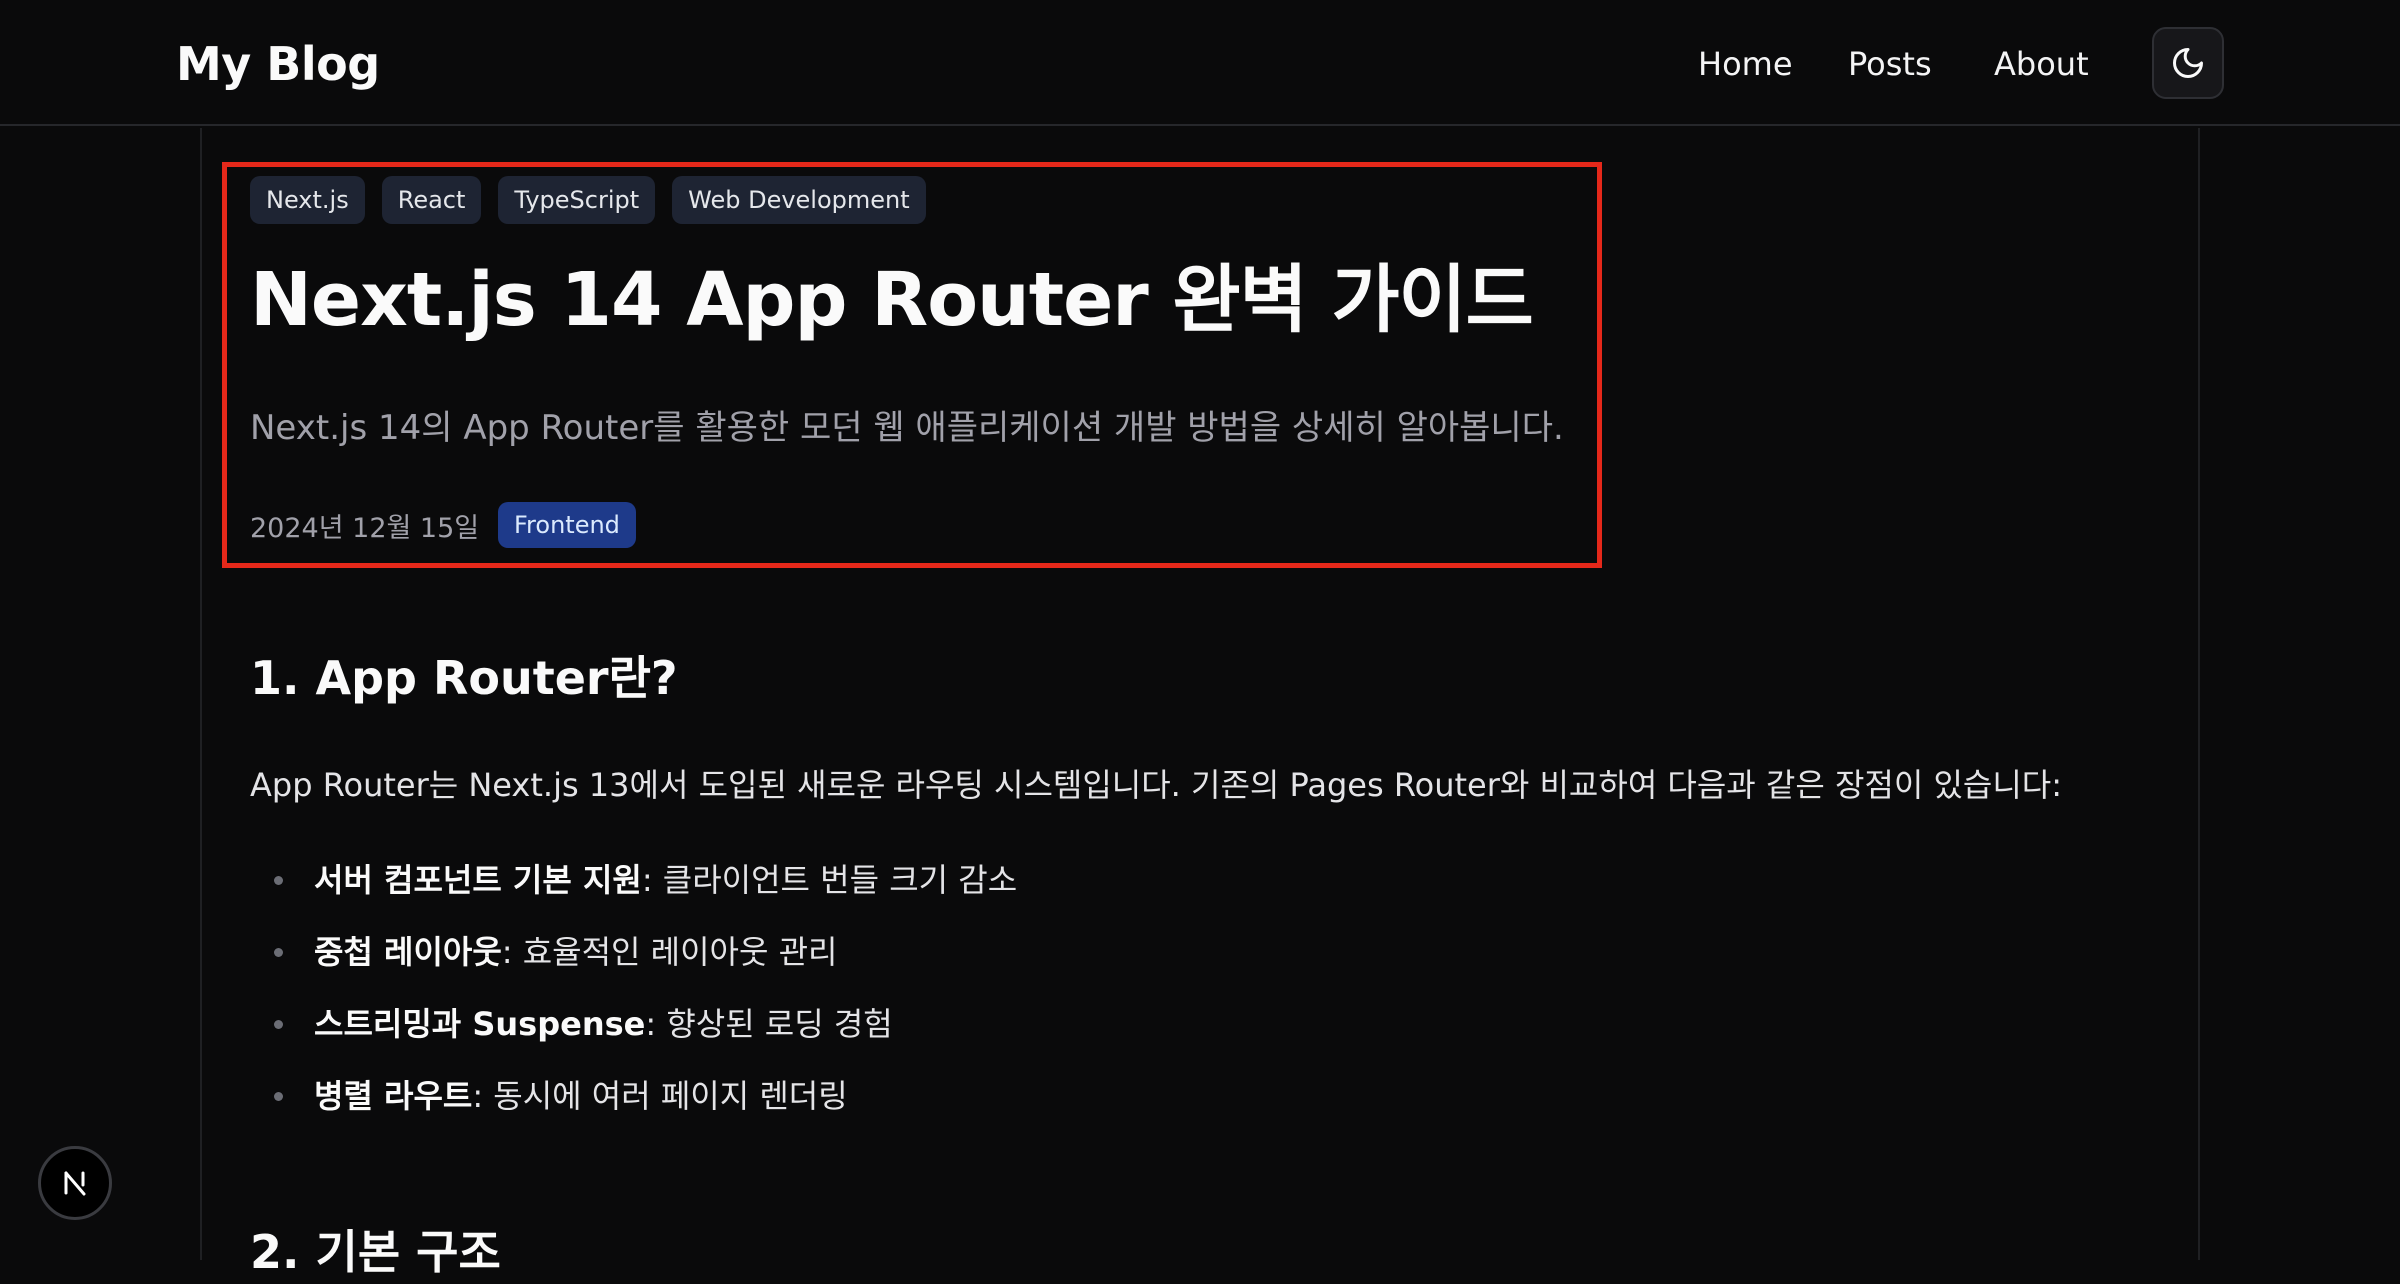 The width and height of the screenshot is (2400, 1284). Describe the element at coordinates (2041, 64) in the screenshot. I see `nav-link-about: About` at that location.